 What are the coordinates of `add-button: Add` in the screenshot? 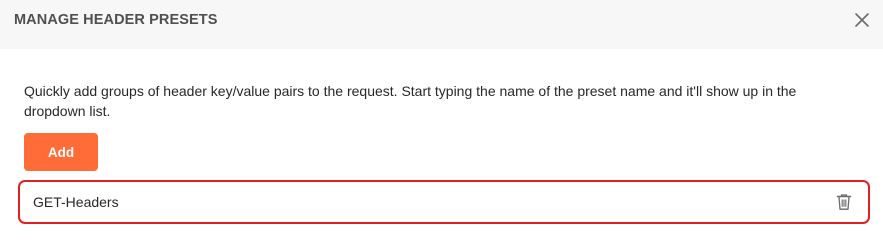 It's located at (61, 152).